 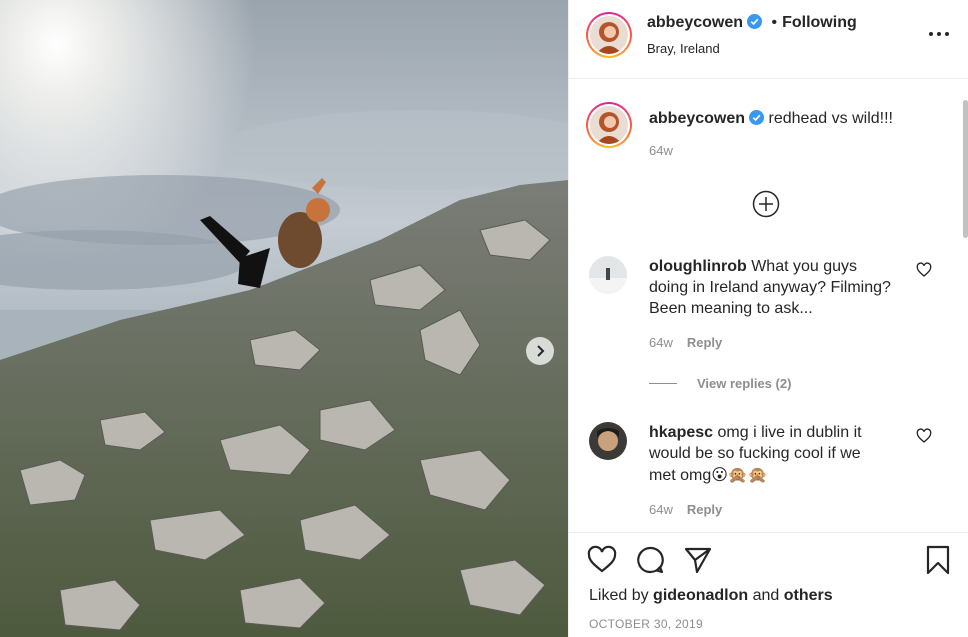 What do you see at coordinates (663, 383) in the screenshot?
I see `replies-divider` at bounding box center [663, 383].